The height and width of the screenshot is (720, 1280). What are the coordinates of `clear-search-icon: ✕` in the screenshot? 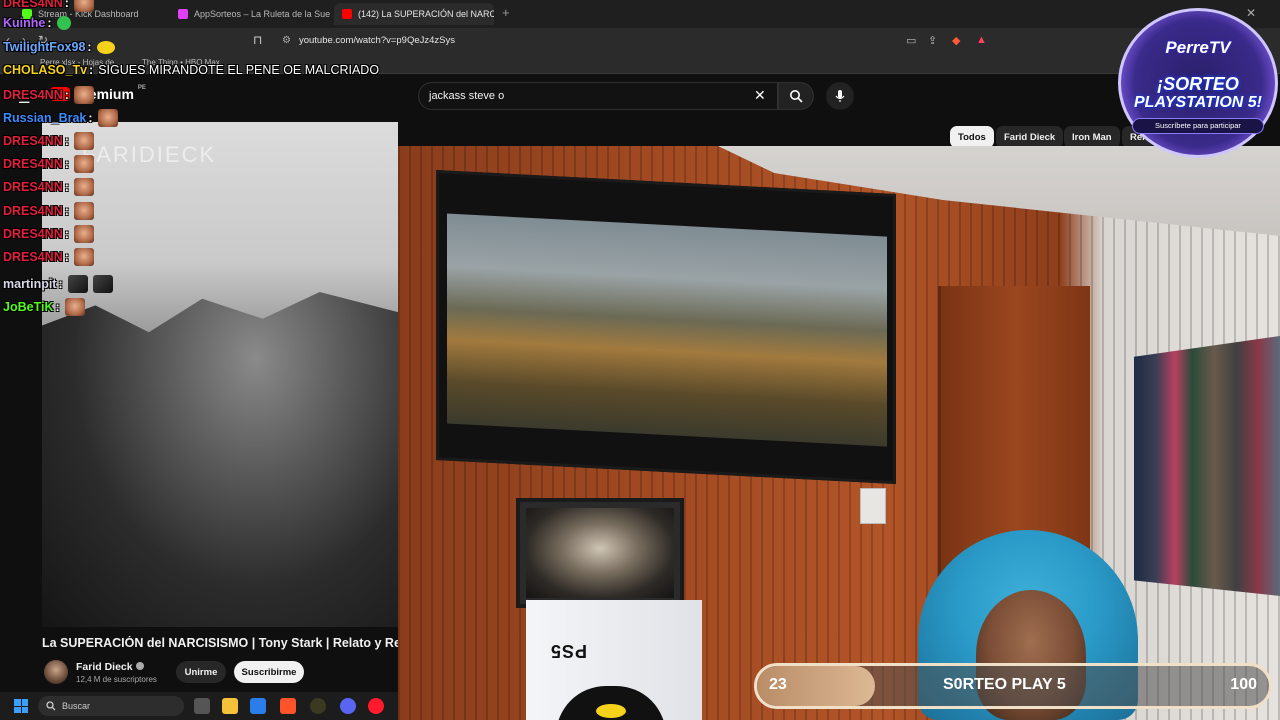 It's located at (760, 95).